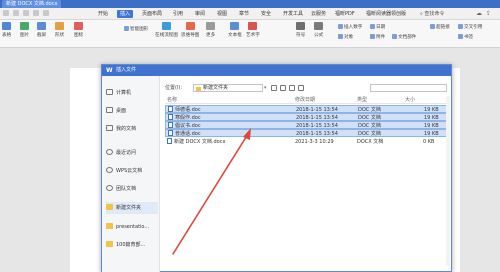  Describe the element at coordinates (59, 30) in the screenshot. I see `shape-button: 形状` at that location.